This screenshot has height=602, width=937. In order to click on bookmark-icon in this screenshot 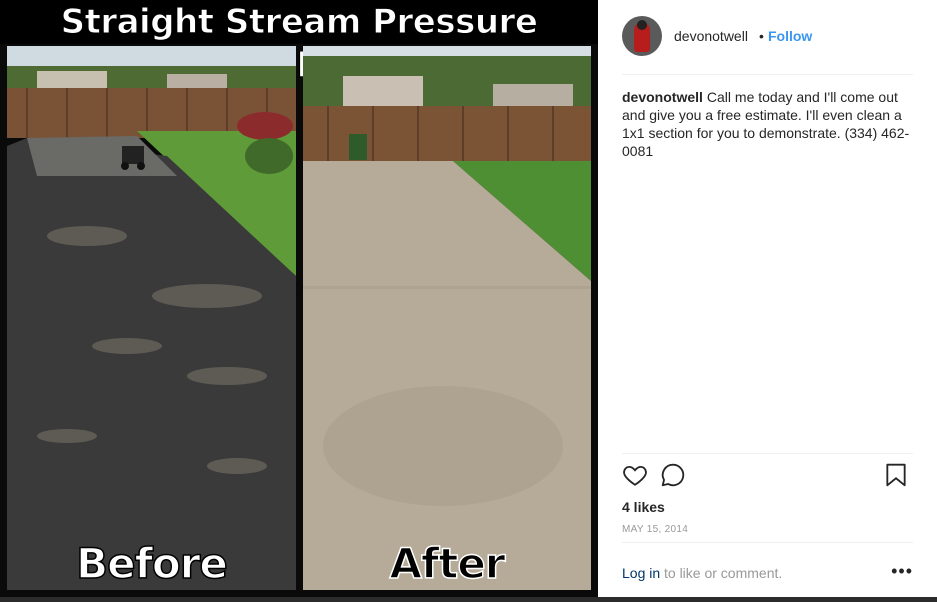, I will do `click(898, 477)`.